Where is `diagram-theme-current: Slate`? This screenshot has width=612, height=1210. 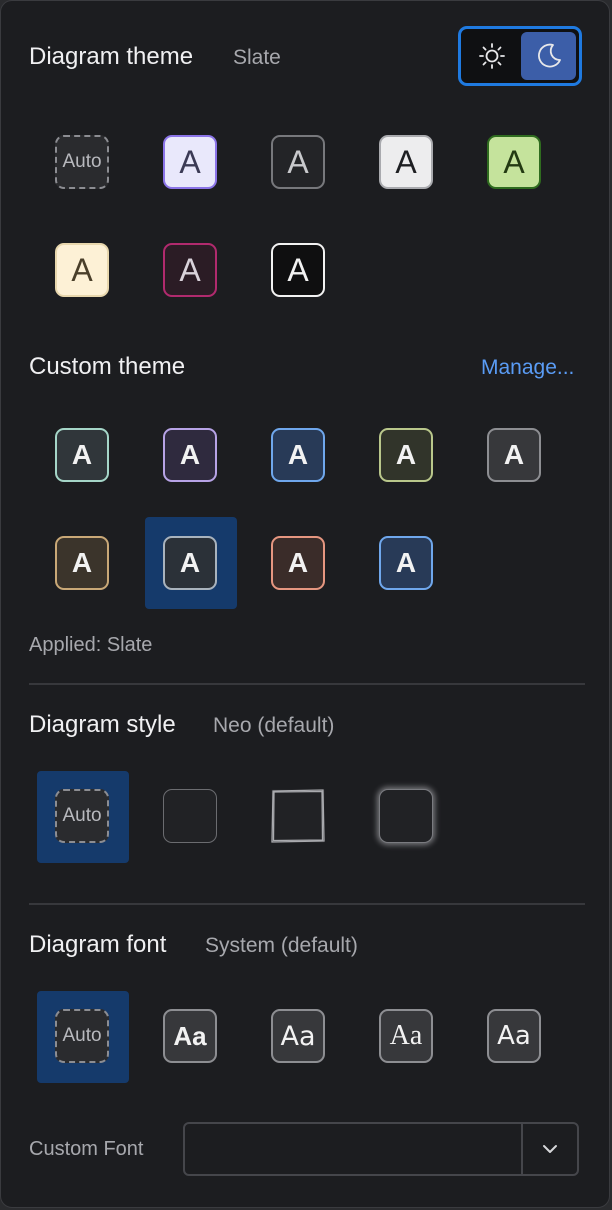
diagram-theme-current: Slate is located at coordinates (257, 57).